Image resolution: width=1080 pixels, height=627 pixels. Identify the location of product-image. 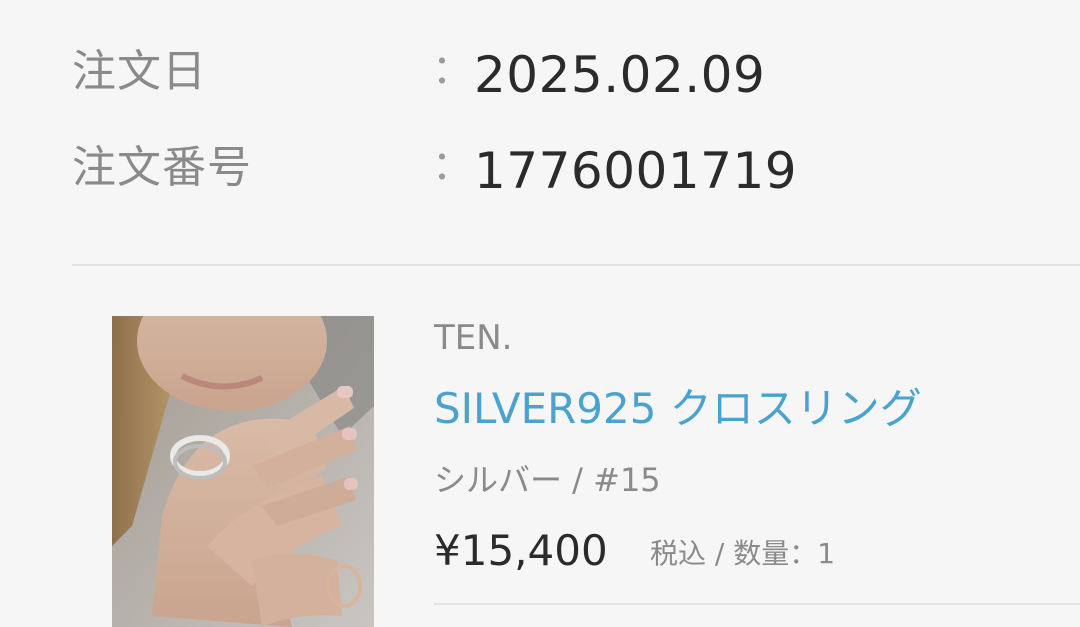
(243, 471).